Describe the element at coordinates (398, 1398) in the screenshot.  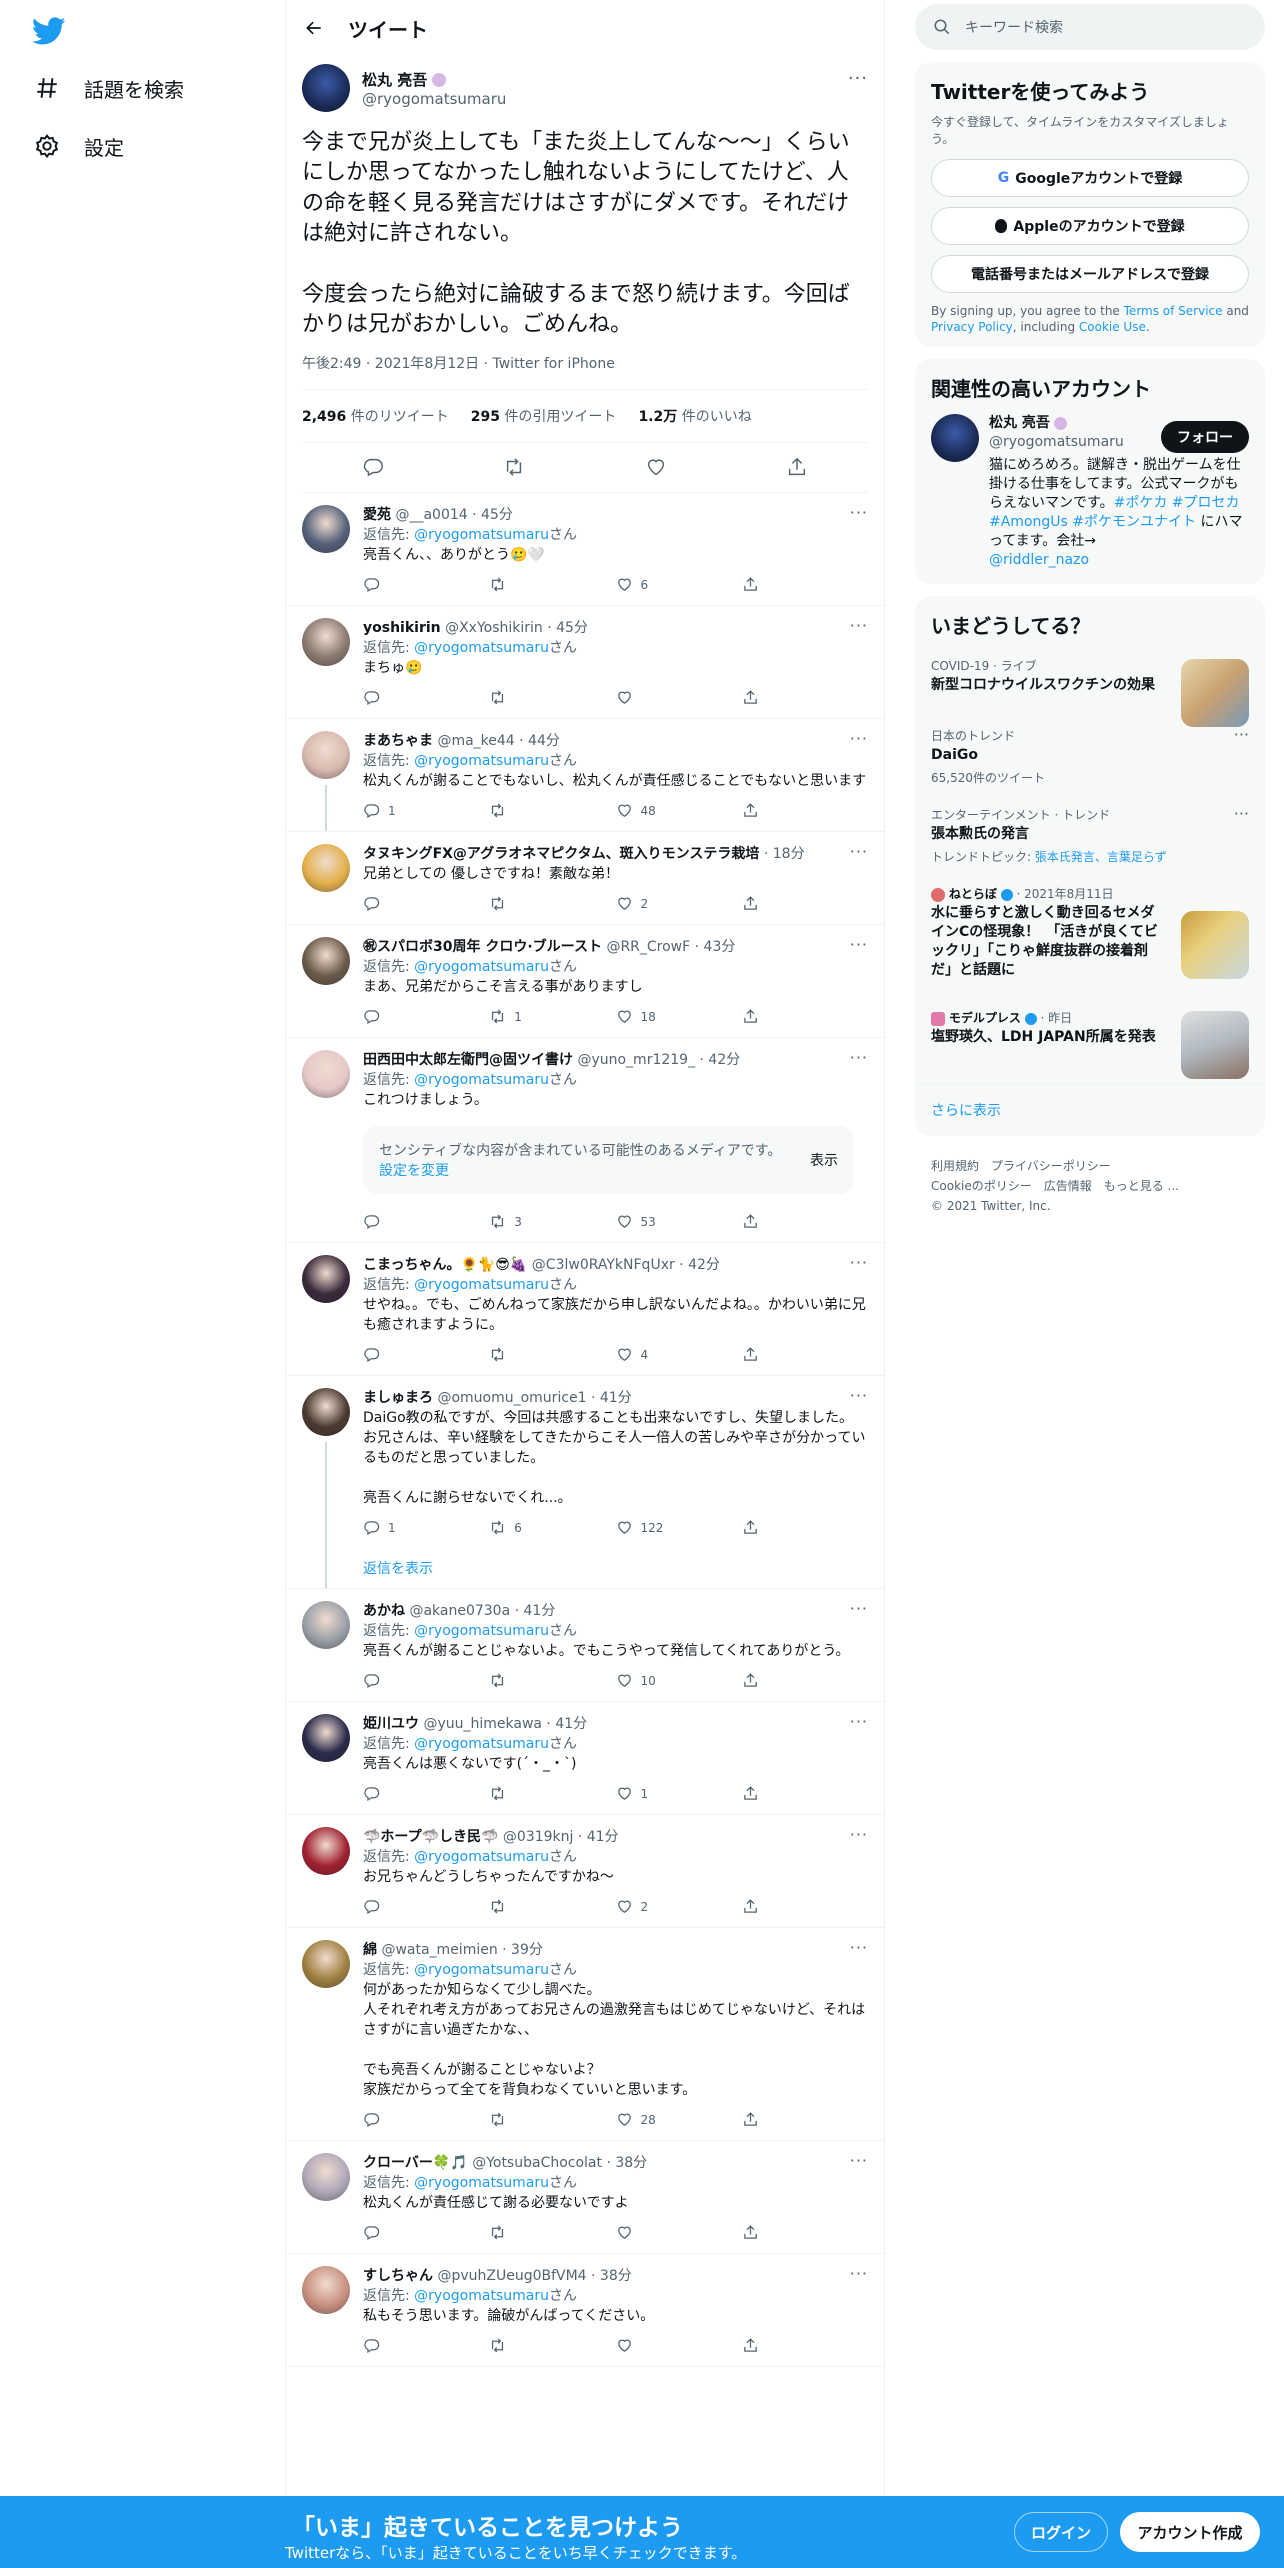
I see `reply-author-name: ましゅまろ` at that location.